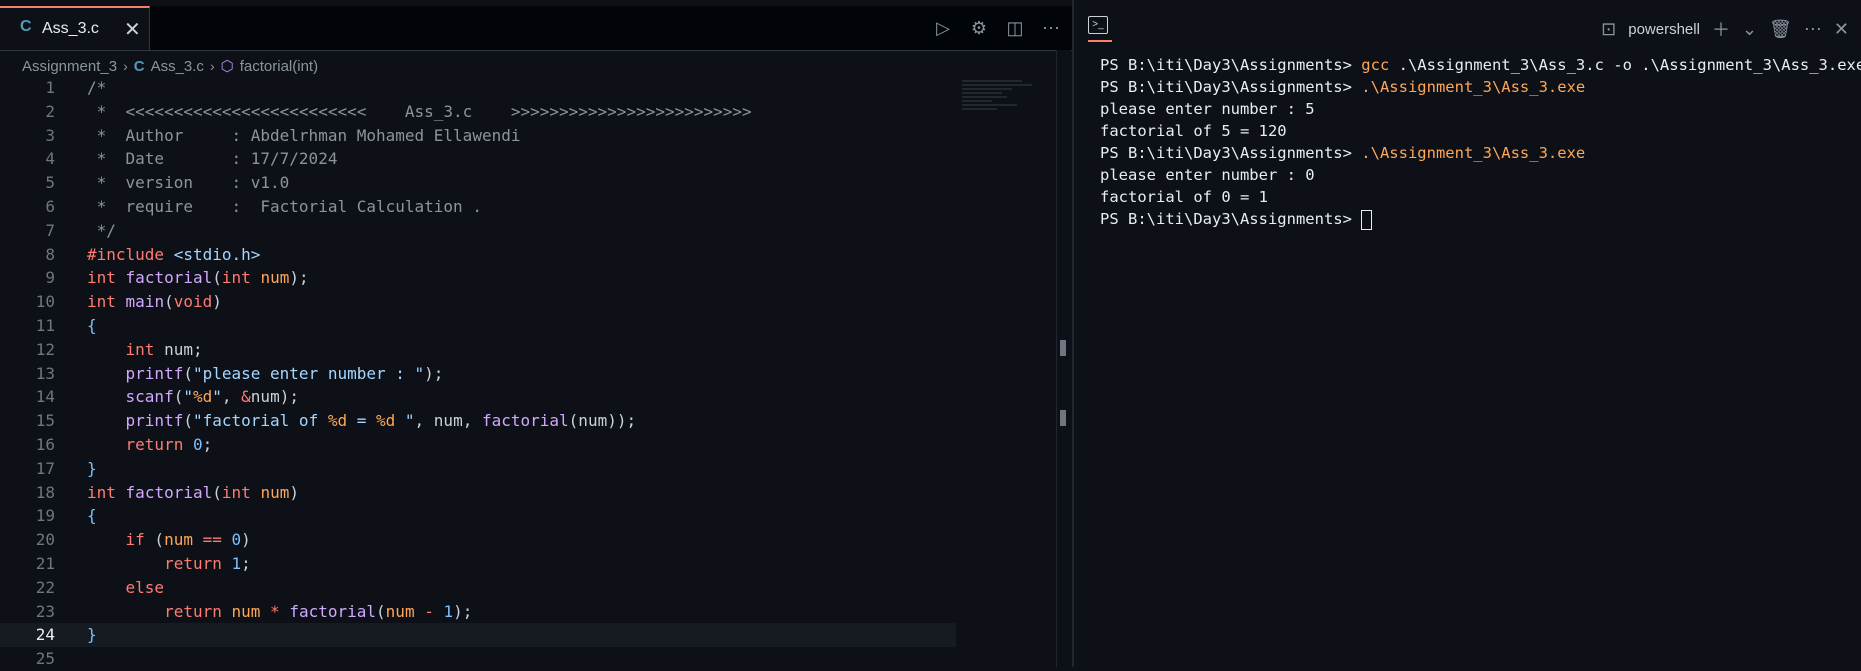 This screenshot has height=671, width=1861. Describe the element at coordinates (530, 326) in the screenshot. I see `code-line: 11 {` at that location.